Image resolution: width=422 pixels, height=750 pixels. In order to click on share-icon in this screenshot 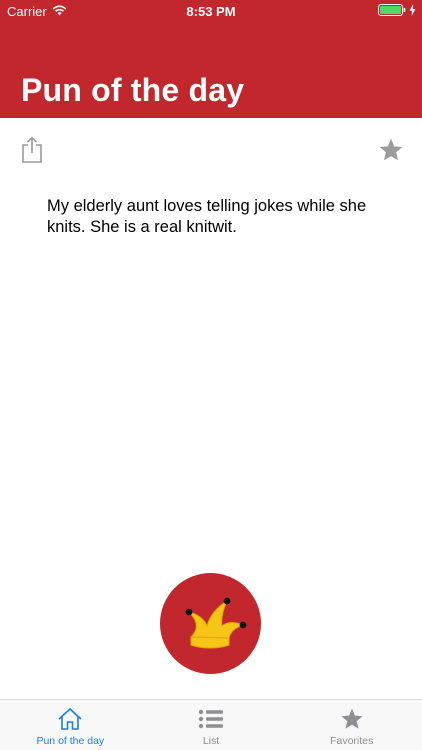, I will do `click(32, 149)`.